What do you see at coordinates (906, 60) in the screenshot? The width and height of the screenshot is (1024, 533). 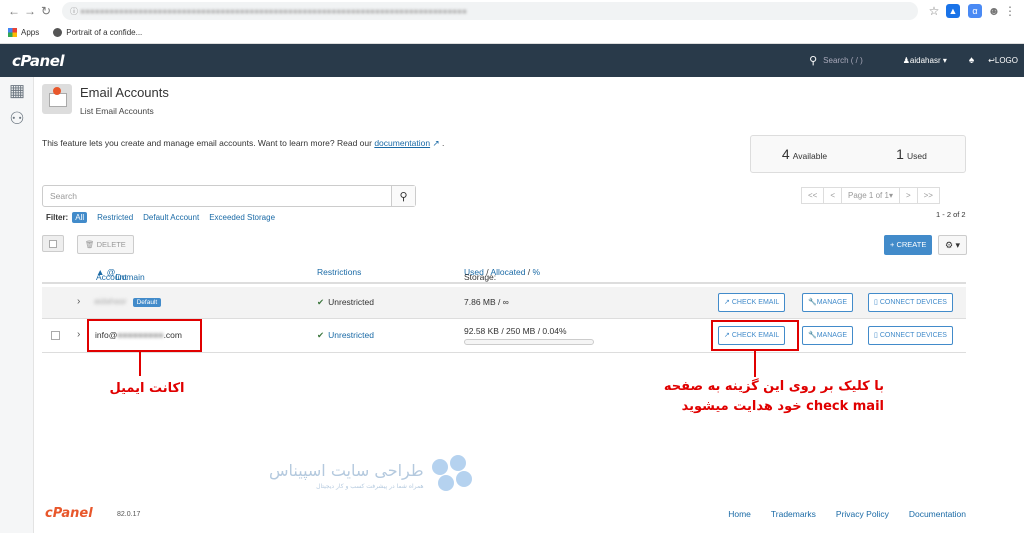 I see `user-icon: ♟` at bounding box center [906, 60].